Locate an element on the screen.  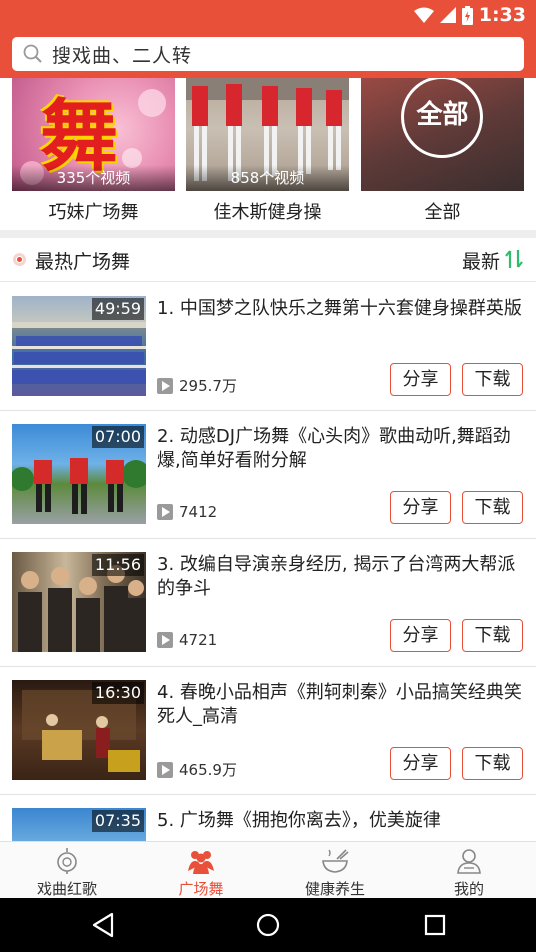
recents-icon is located at coordinates (435, 925).